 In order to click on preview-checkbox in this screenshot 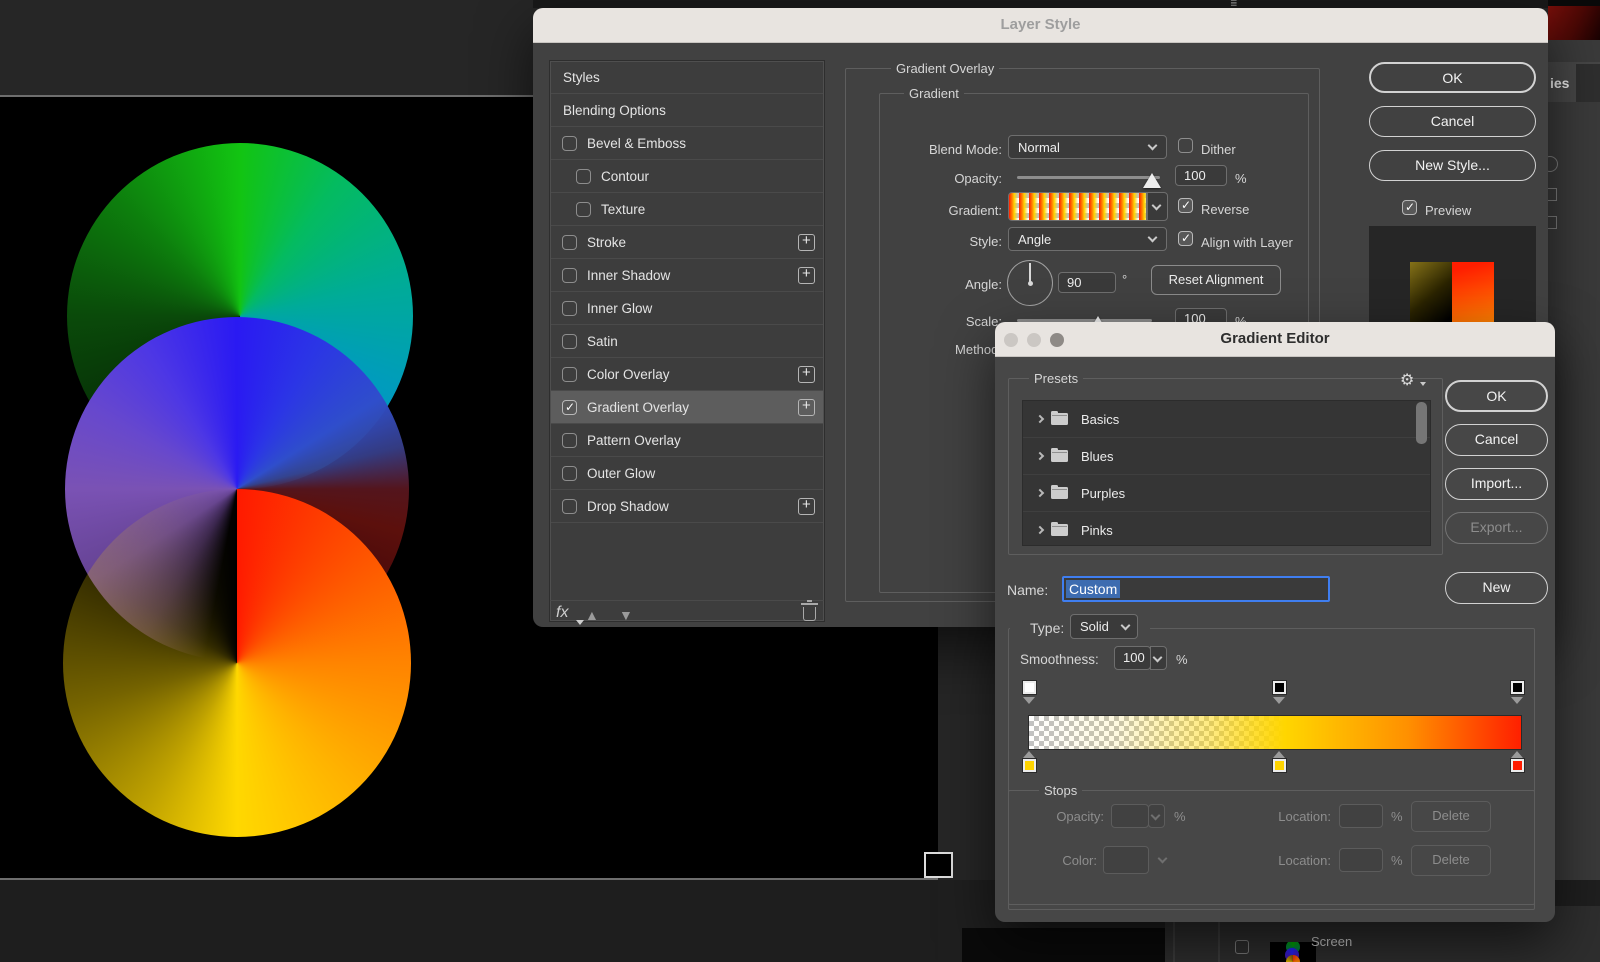, I will do `click(1409, 207)`.